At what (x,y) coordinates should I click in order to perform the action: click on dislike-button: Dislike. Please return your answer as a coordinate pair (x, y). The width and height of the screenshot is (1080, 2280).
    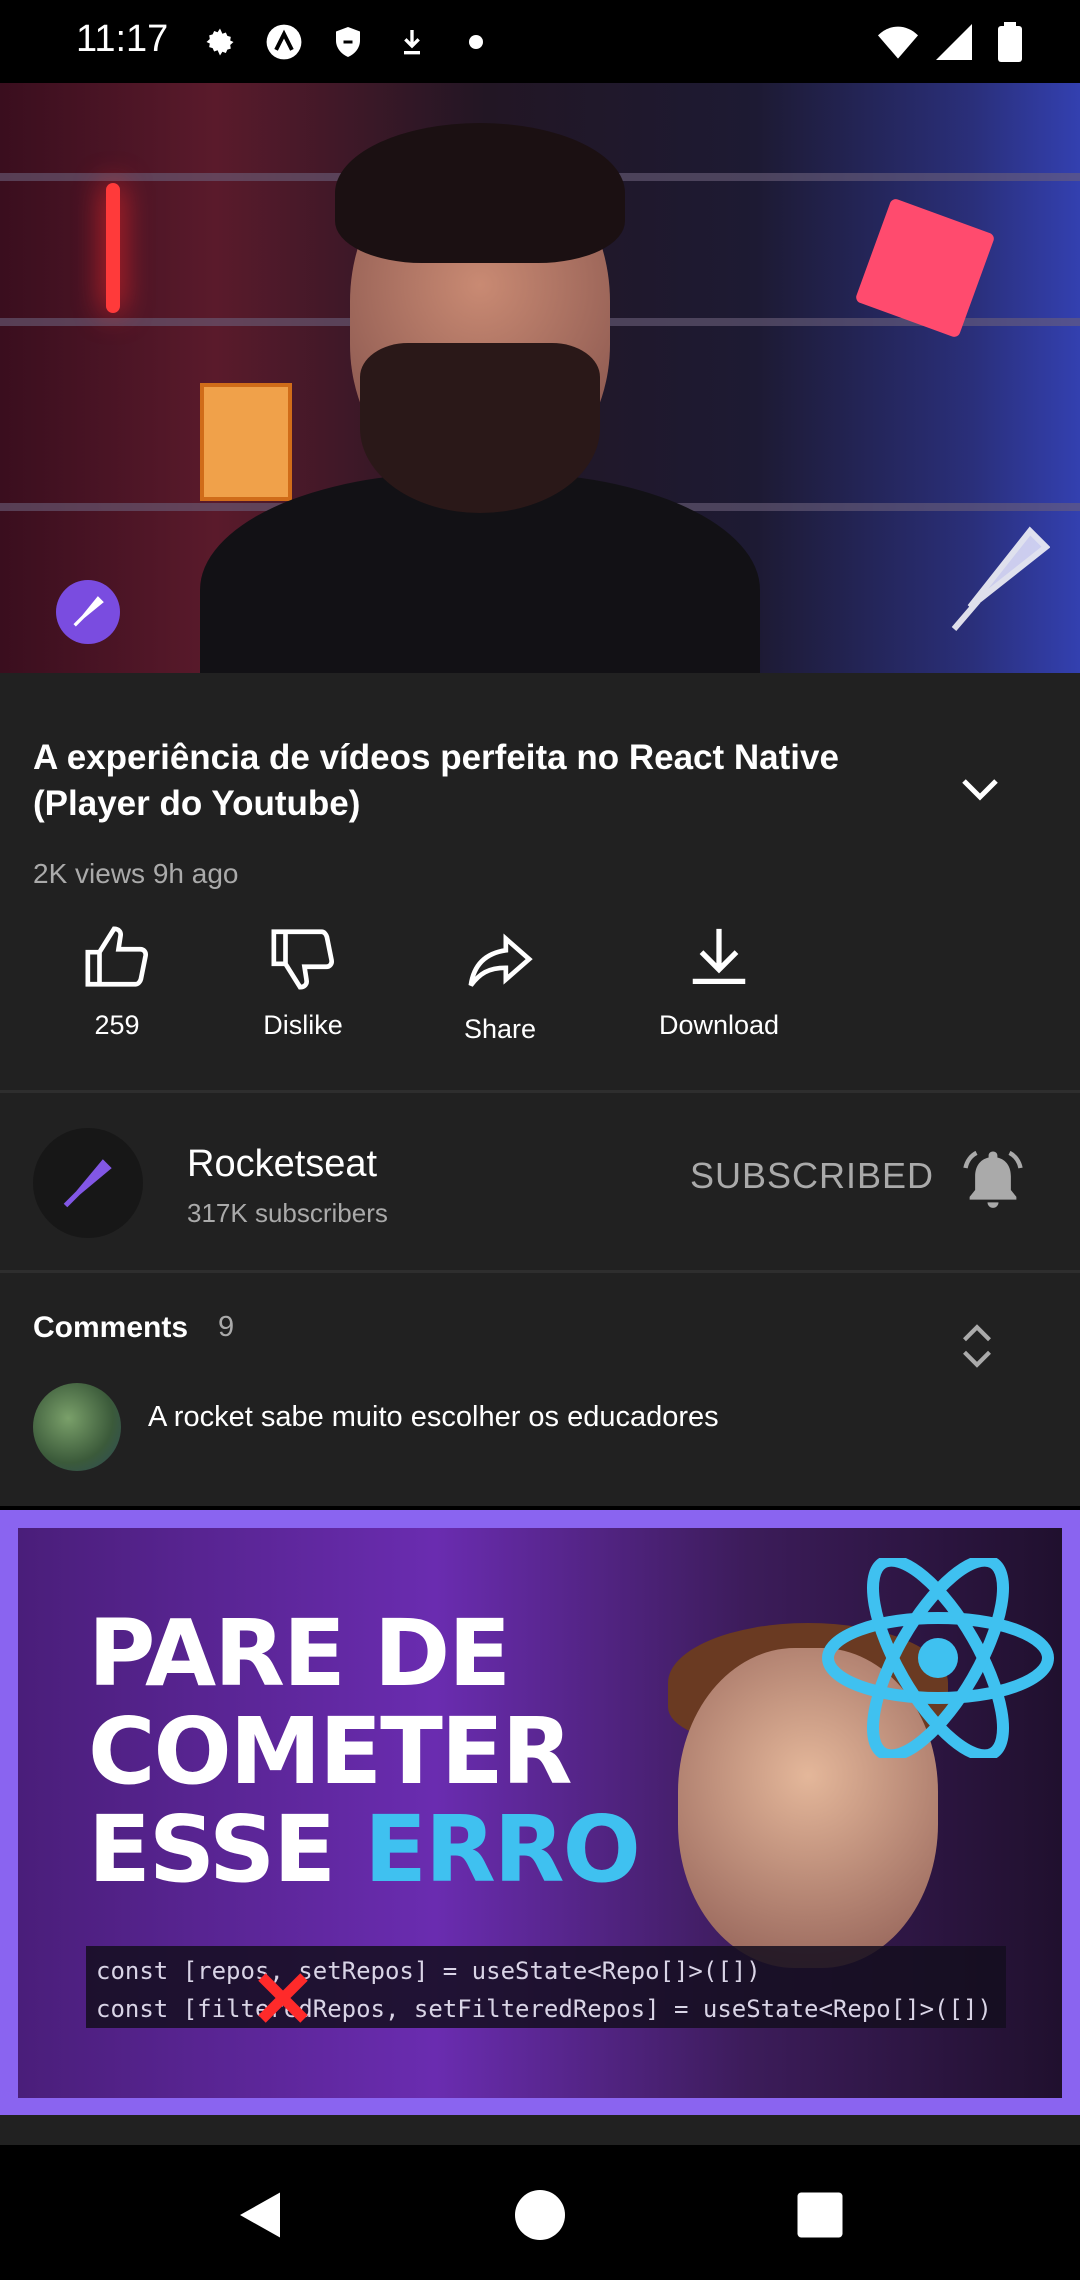
    Looking at the image, I should click on (303, 982).